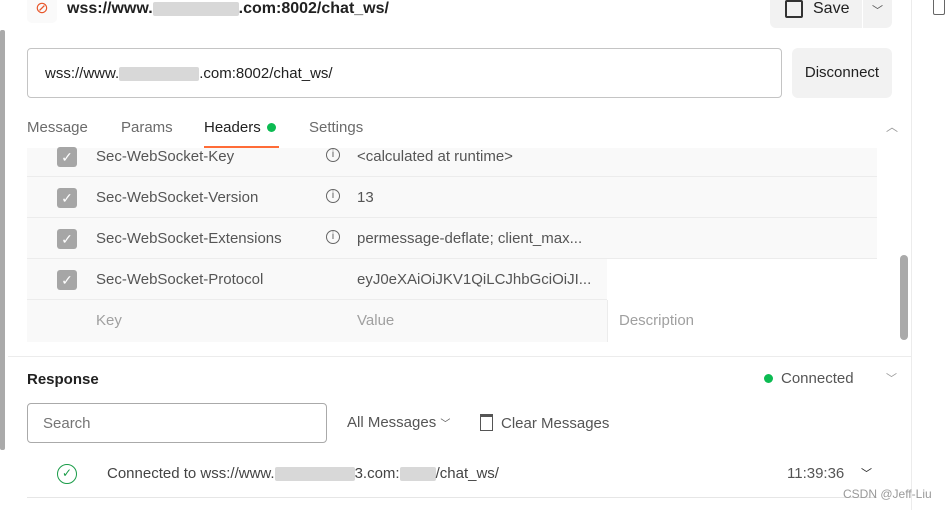 Image resolution: width=952 pixels, height=510 pixels. Describe the element at coordinates (866, 473) in the screenshot. I see `expand-chevron-icon: ﹀` at that location.